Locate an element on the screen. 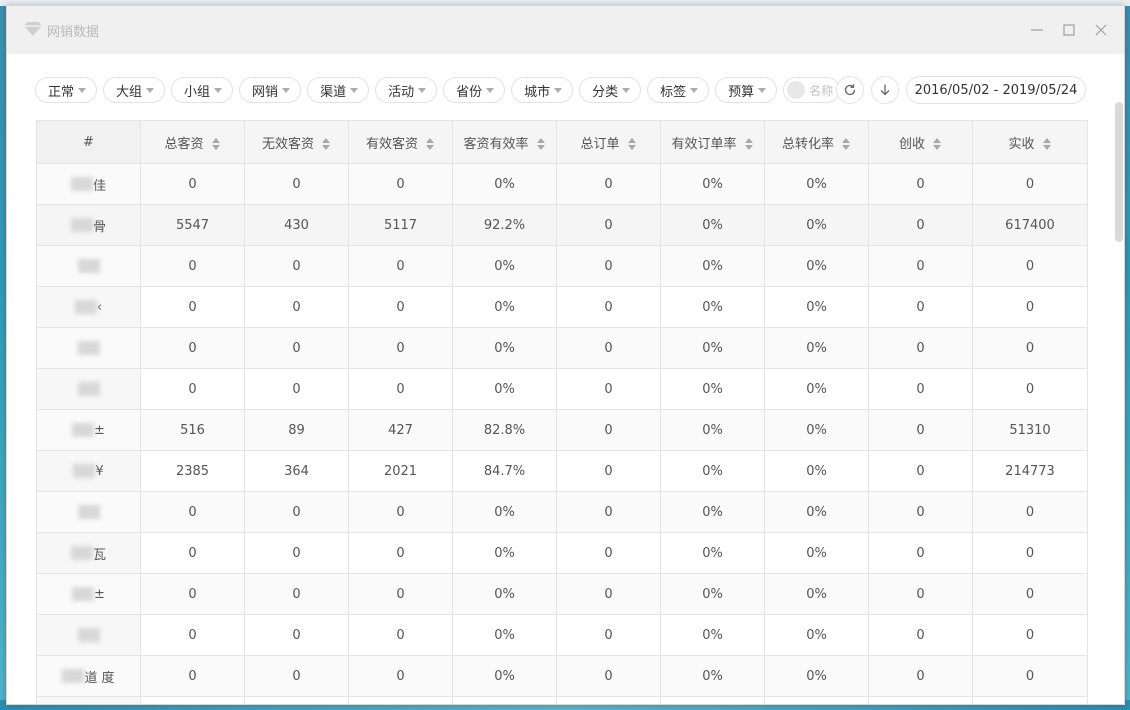 The height and width of the screenshot is (710, 1130). download-button is located at coordinates (885, 90).